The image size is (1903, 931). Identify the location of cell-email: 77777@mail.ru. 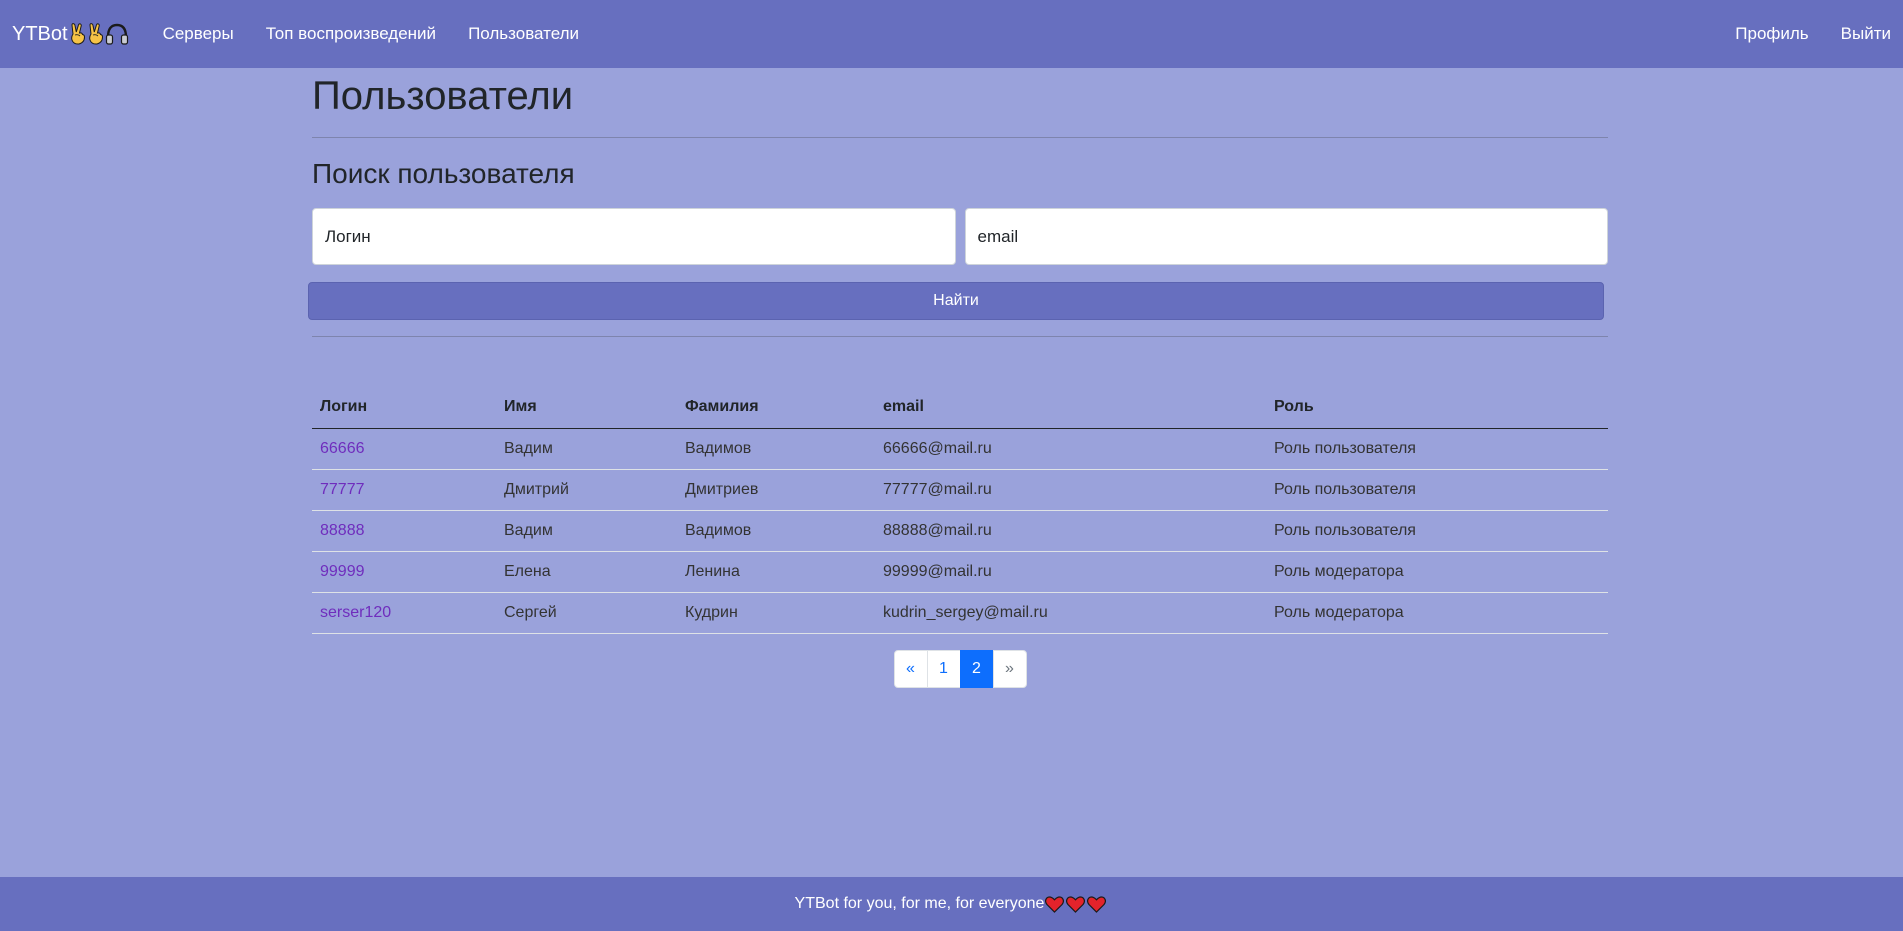
(1070, 490).